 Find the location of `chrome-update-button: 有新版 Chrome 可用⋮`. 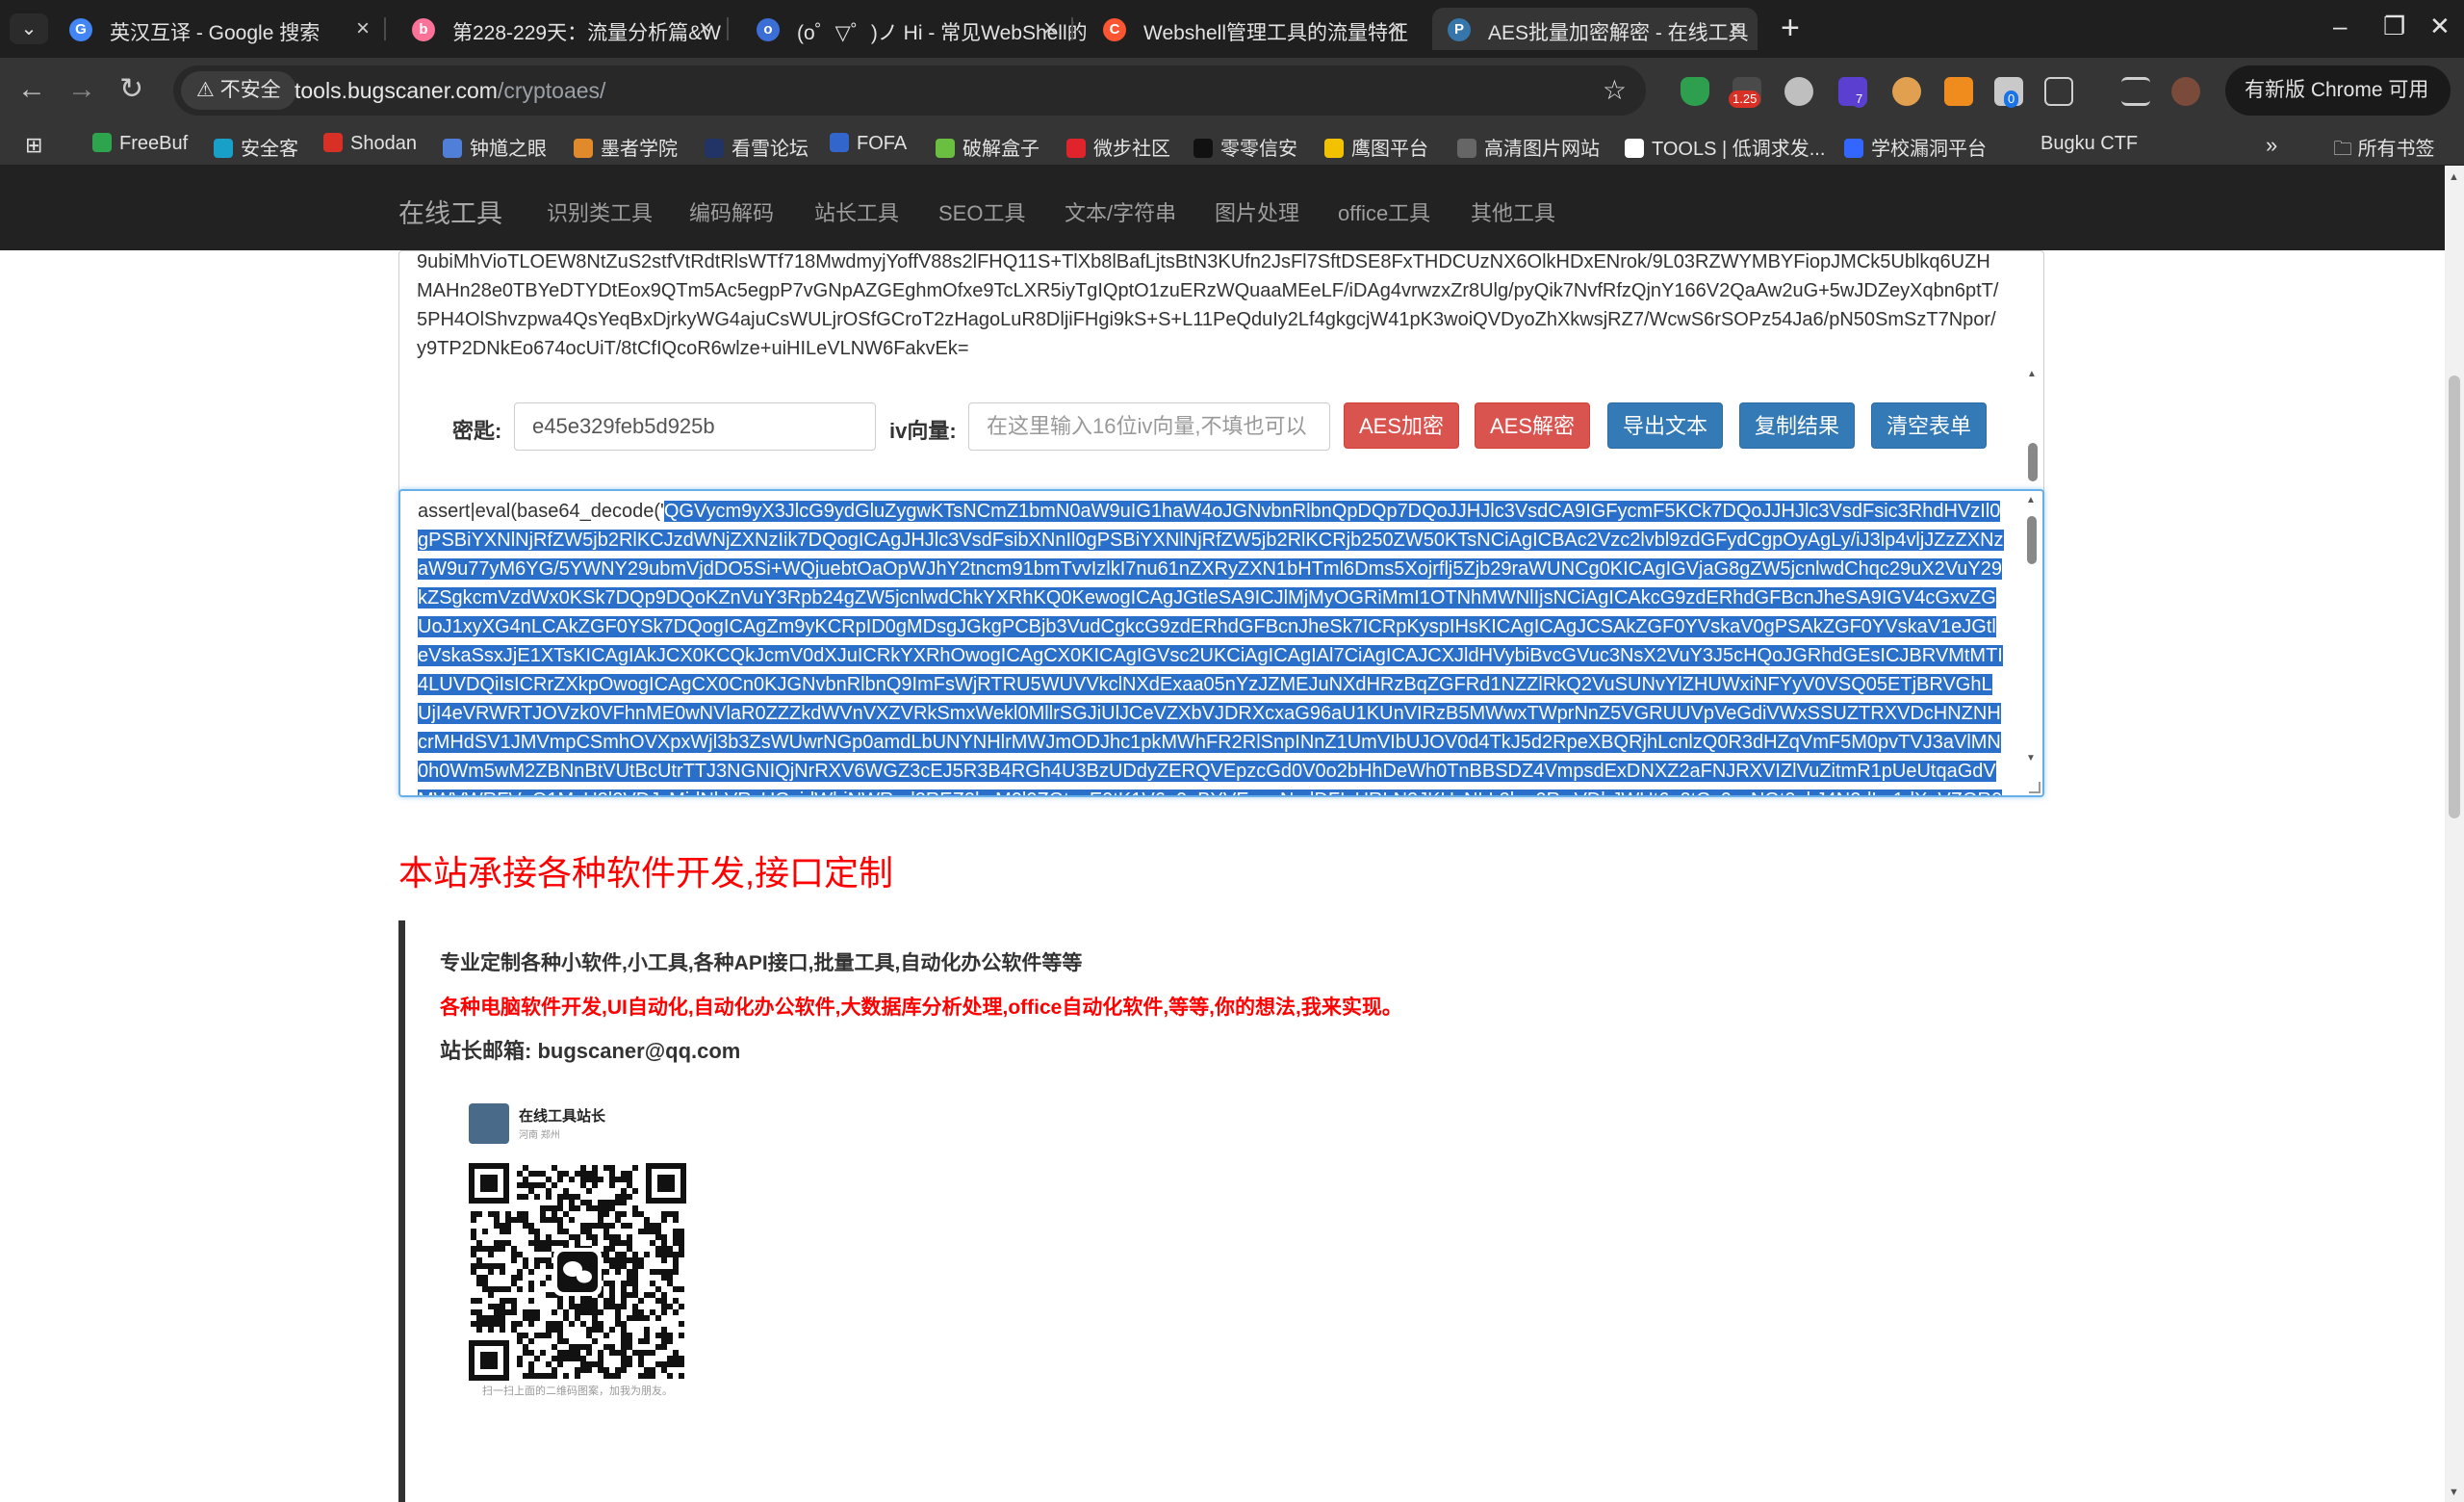

chrome-update-button: 有新版 Chrome 可用⋮ is located at coordinates (2338, 108).